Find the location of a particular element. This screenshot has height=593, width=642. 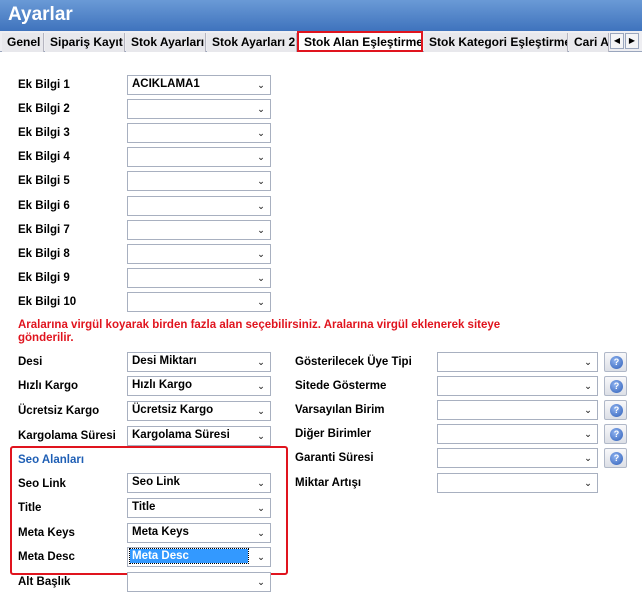

sitede-gosterme-select: ⌄ is located at coordinates (517, 386).